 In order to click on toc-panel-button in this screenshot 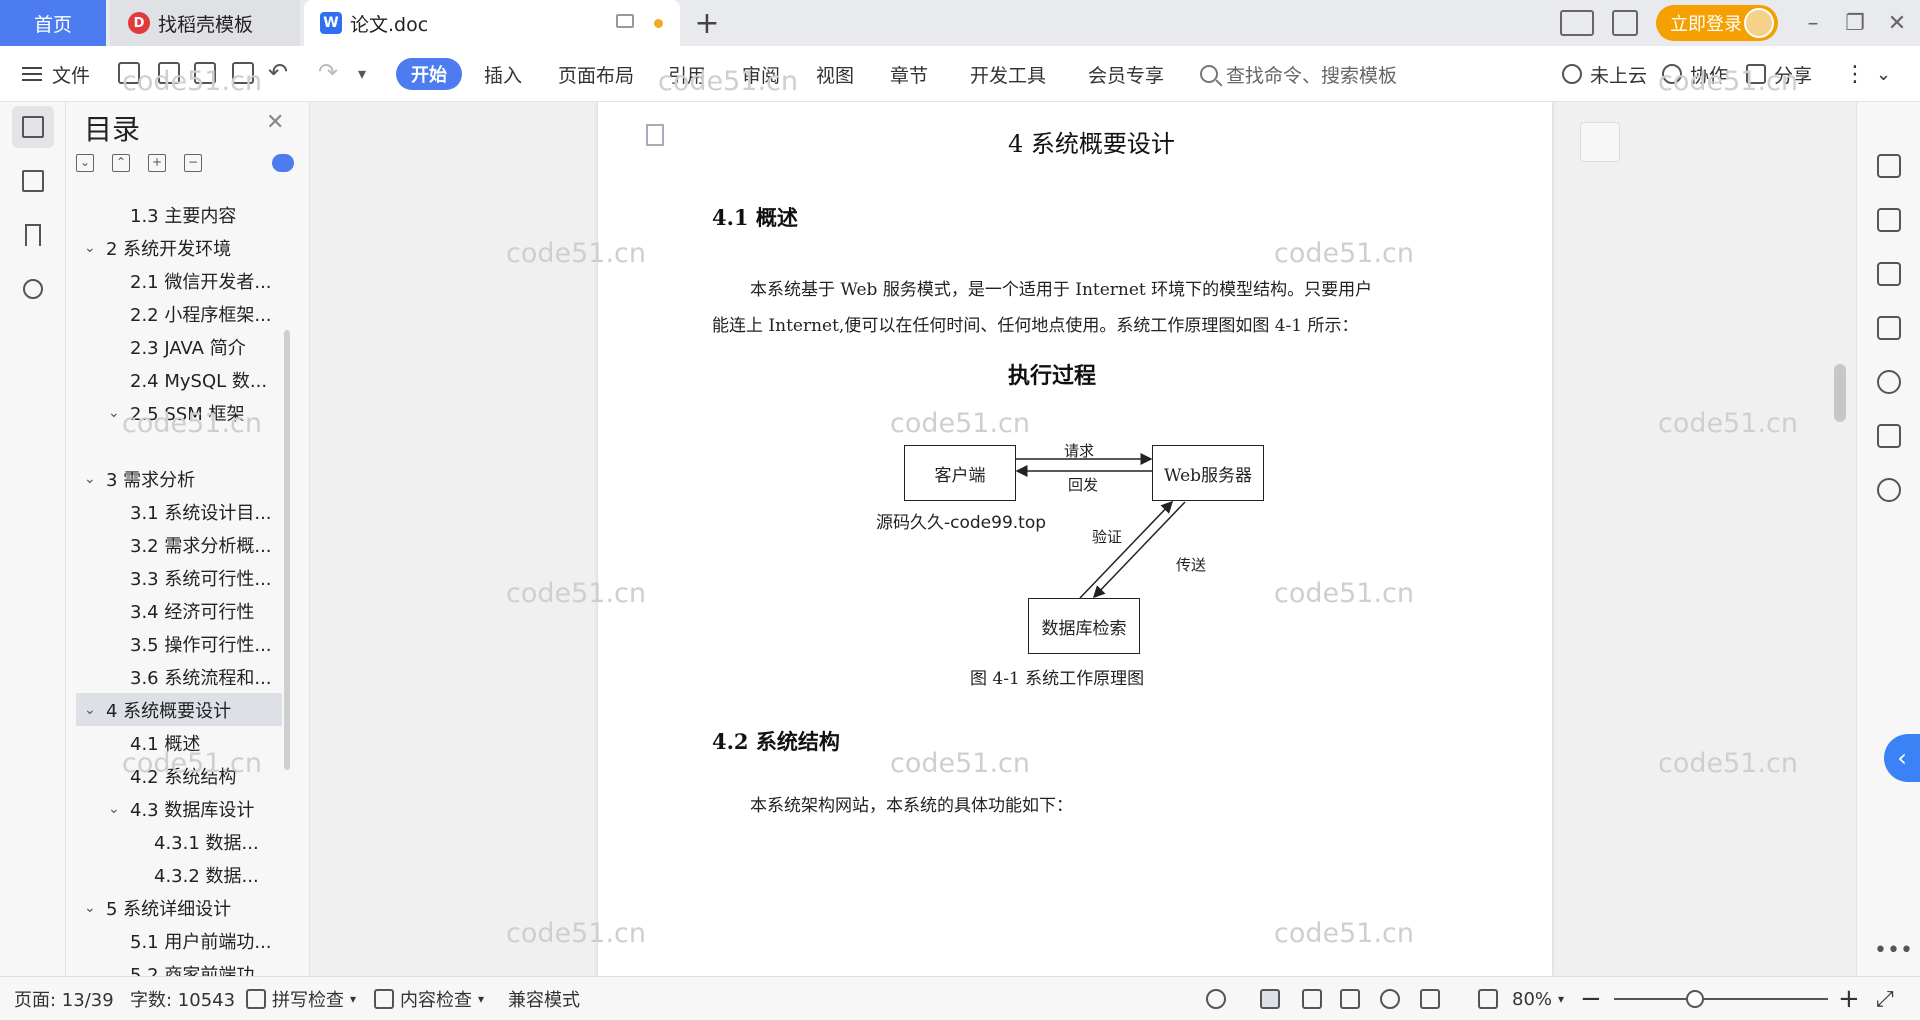, I will do `click(33, 127)`.